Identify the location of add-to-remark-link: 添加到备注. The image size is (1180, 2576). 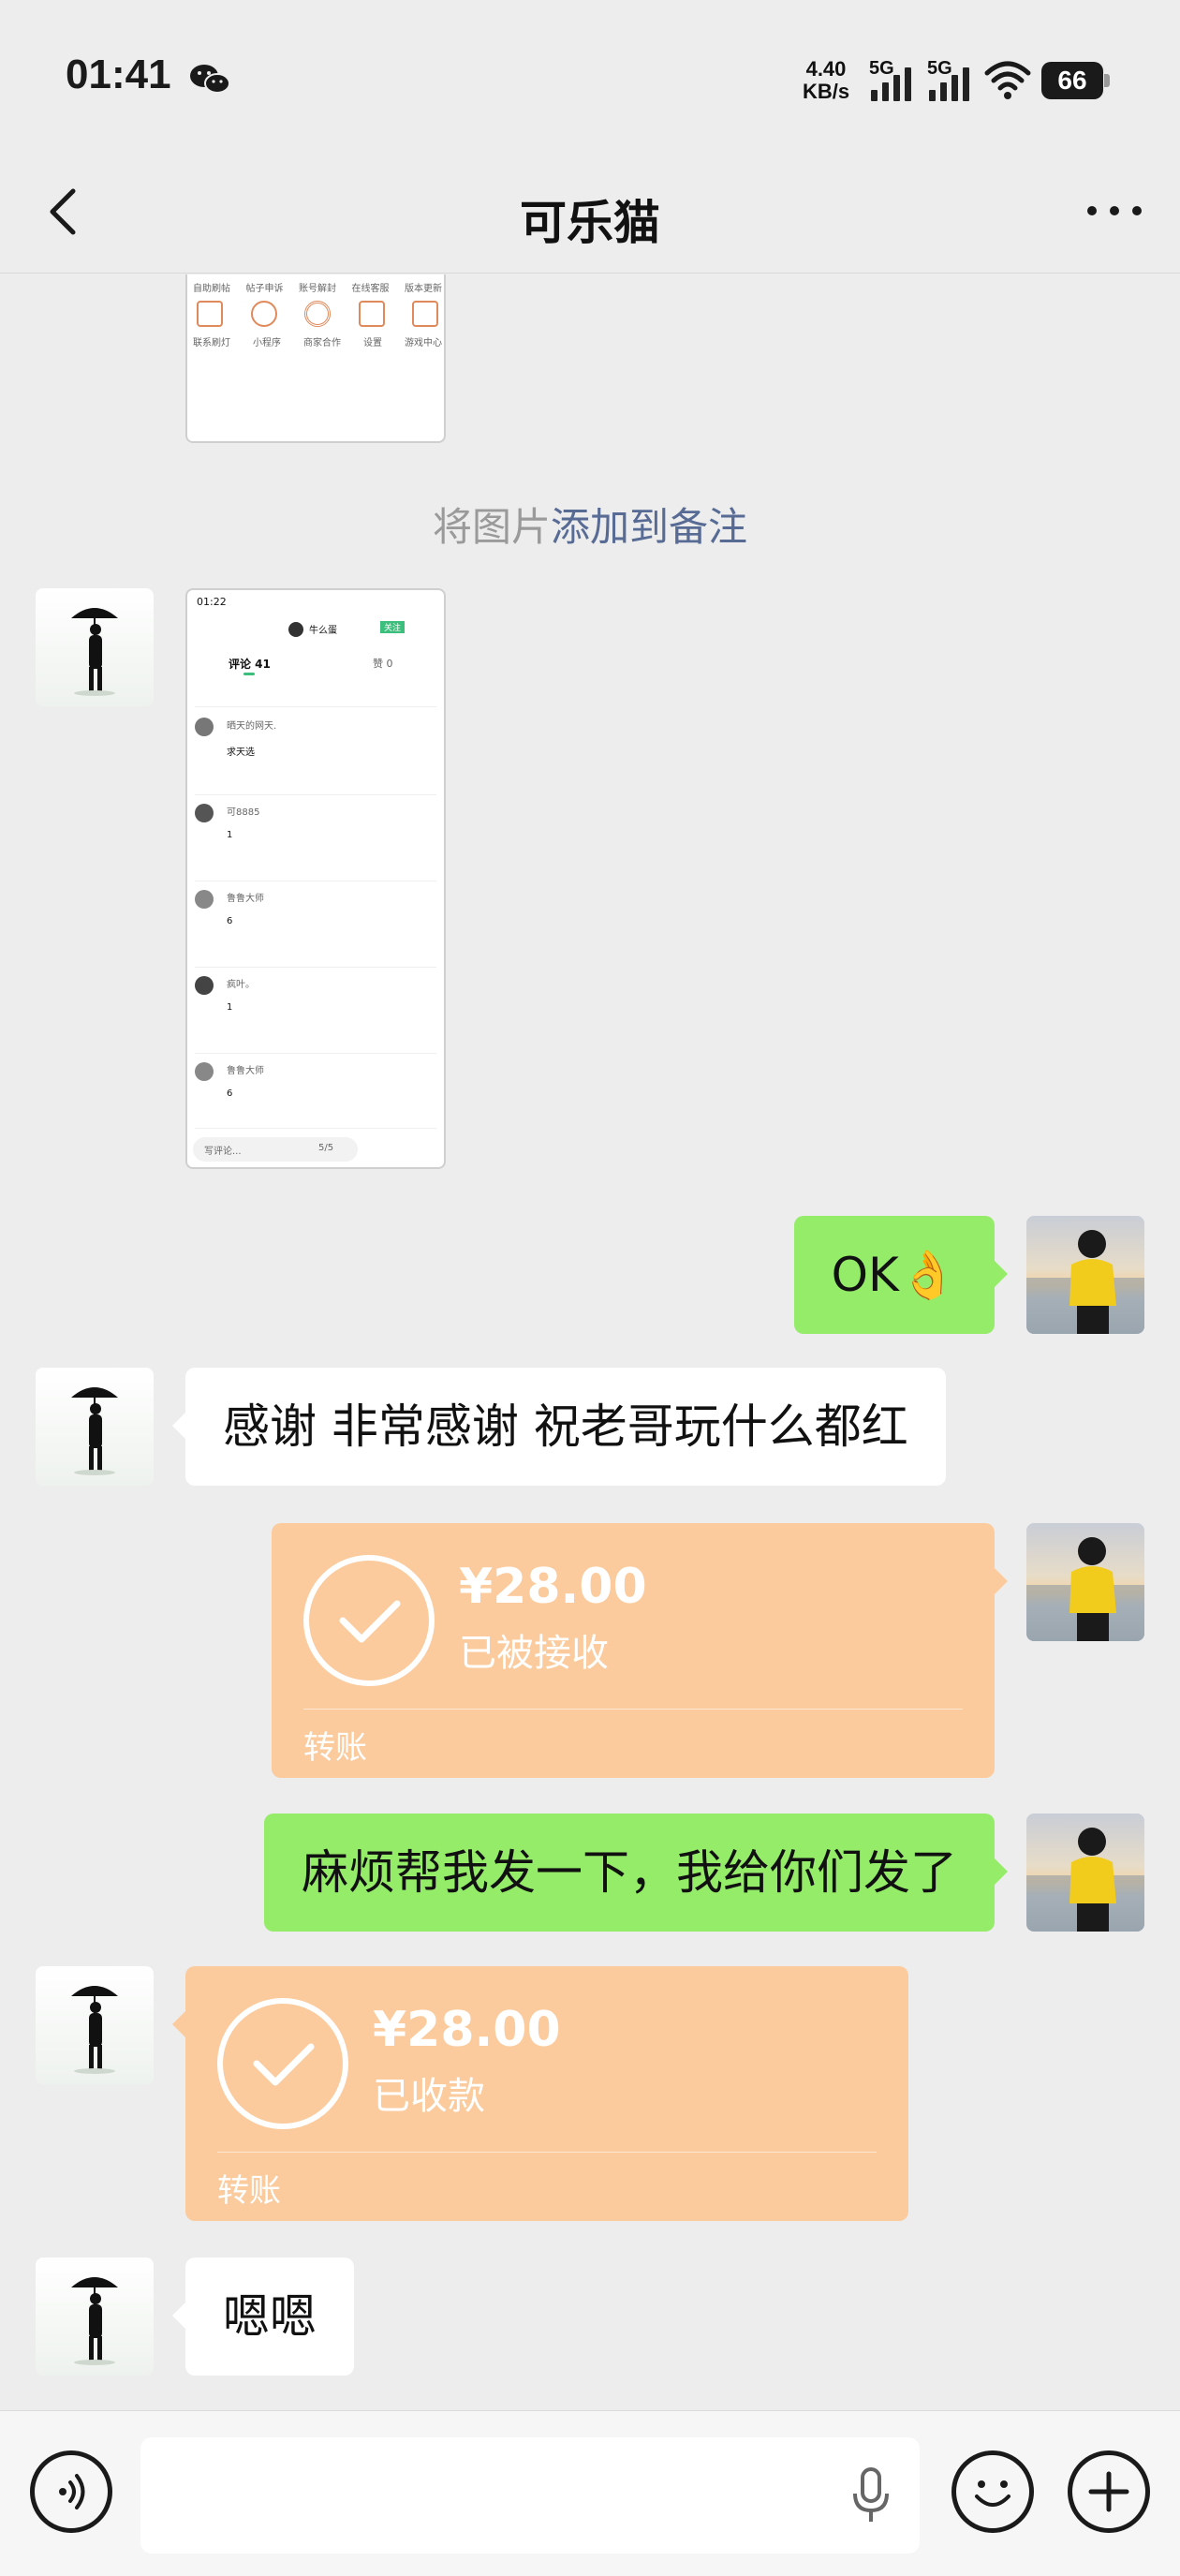
(649, 527).